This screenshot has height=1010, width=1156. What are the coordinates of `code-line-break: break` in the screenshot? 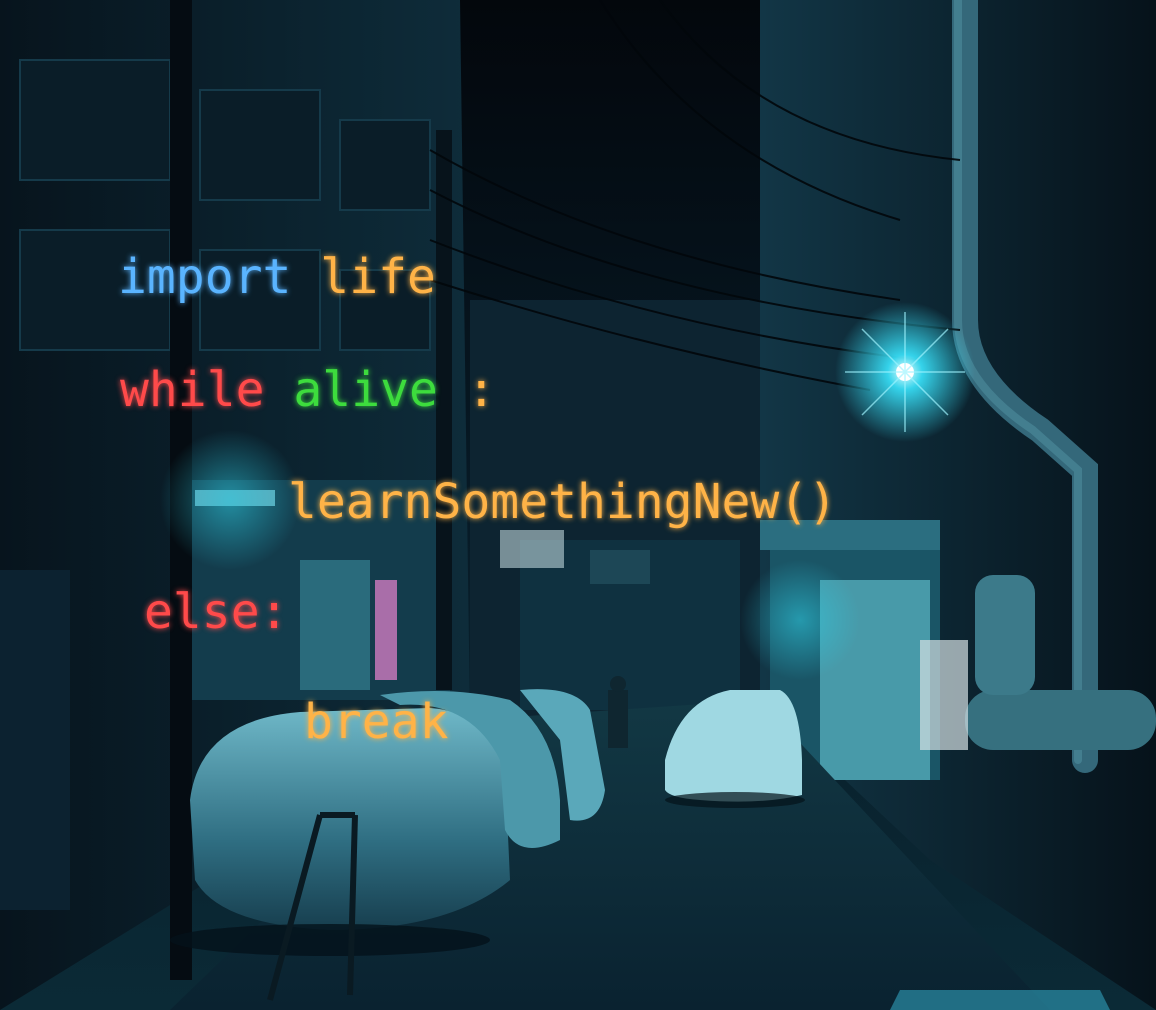 It's located at (376, 722).